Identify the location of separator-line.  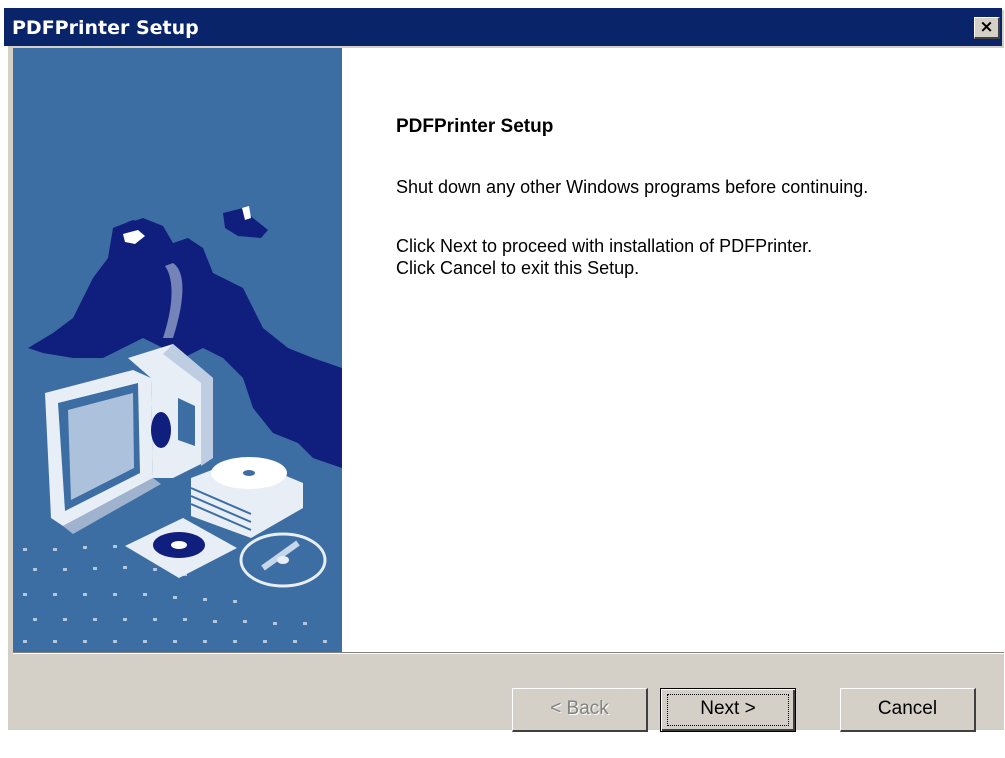
(508, 653).